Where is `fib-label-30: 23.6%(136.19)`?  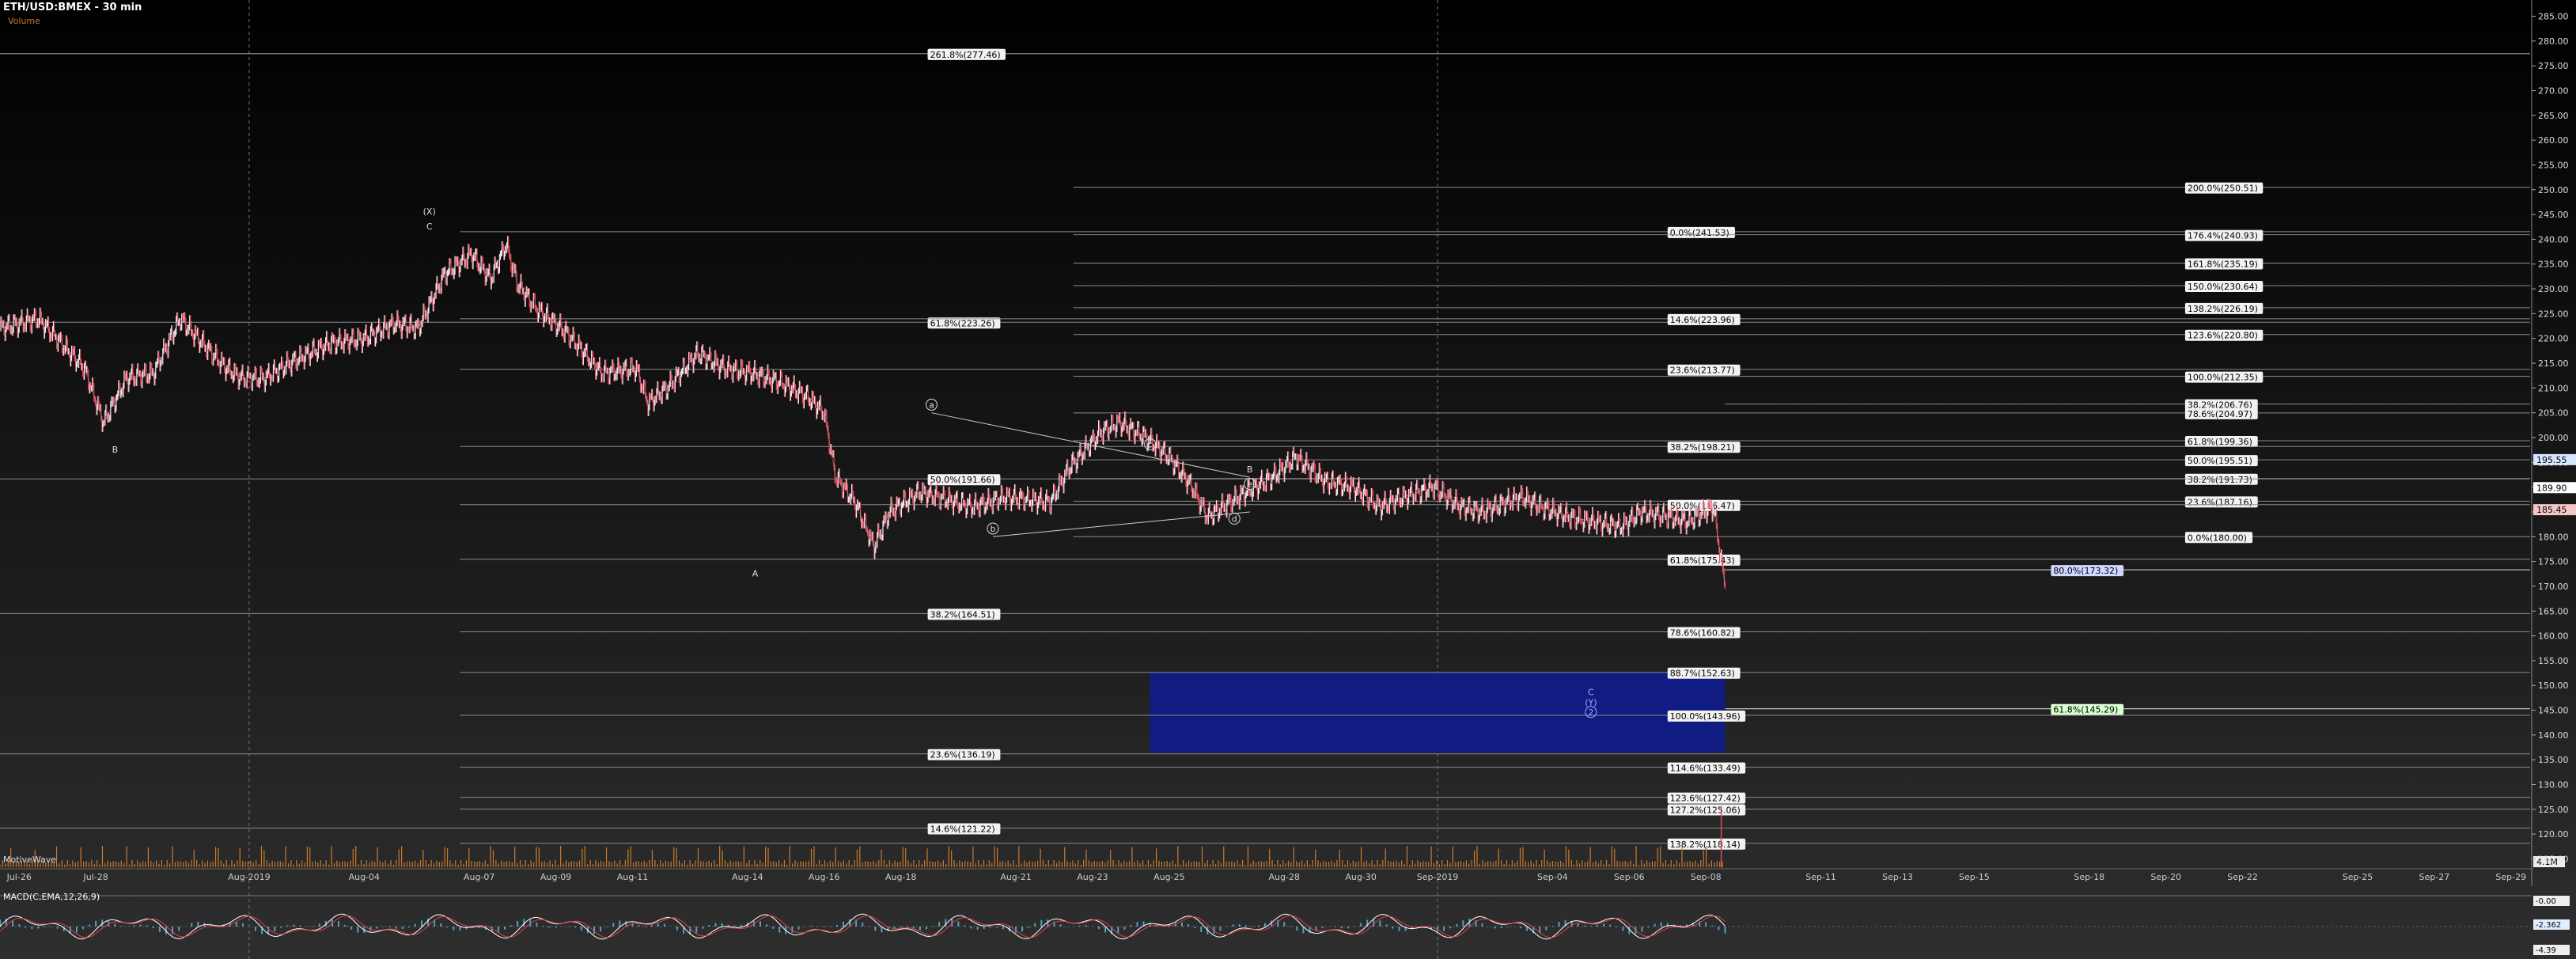 fib-label-30: 23.6%(136.19) is located at coordinates (964, 754).